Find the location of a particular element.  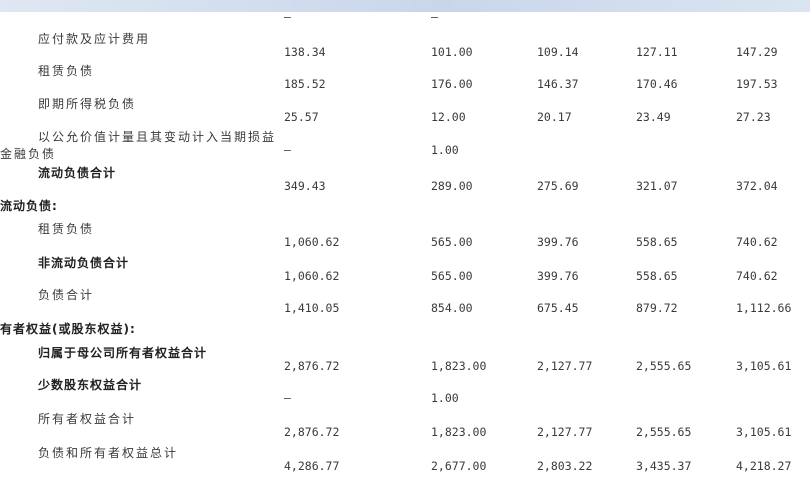

value-cell: 1,410.05 is located at coordinates (312, 308).